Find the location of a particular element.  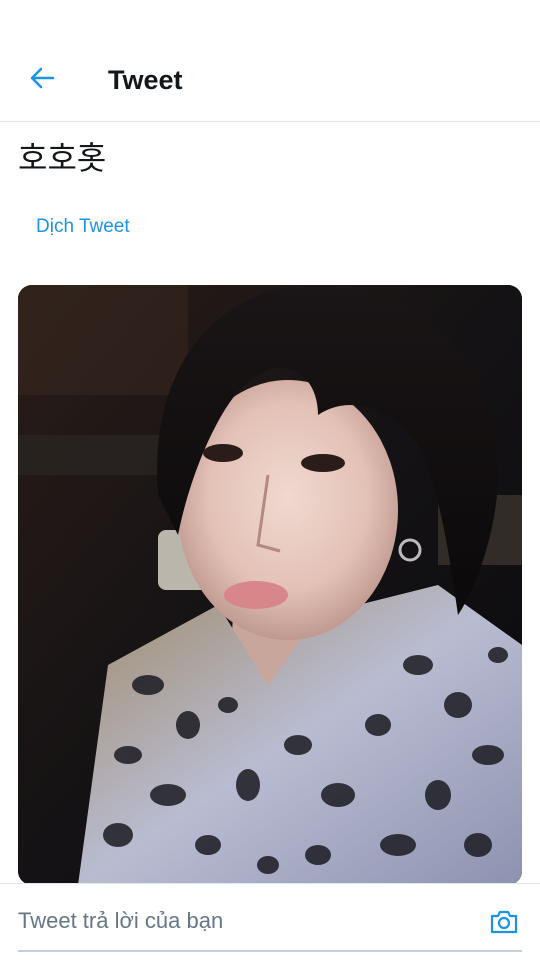

camera-icon is located at coordinates (504, 924).